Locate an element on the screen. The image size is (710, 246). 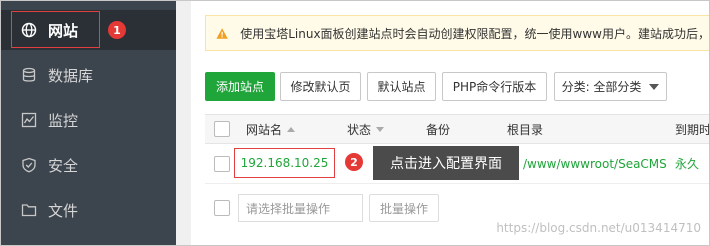
column-header-site-name: 网站名 is located at coordinates (271, 129).